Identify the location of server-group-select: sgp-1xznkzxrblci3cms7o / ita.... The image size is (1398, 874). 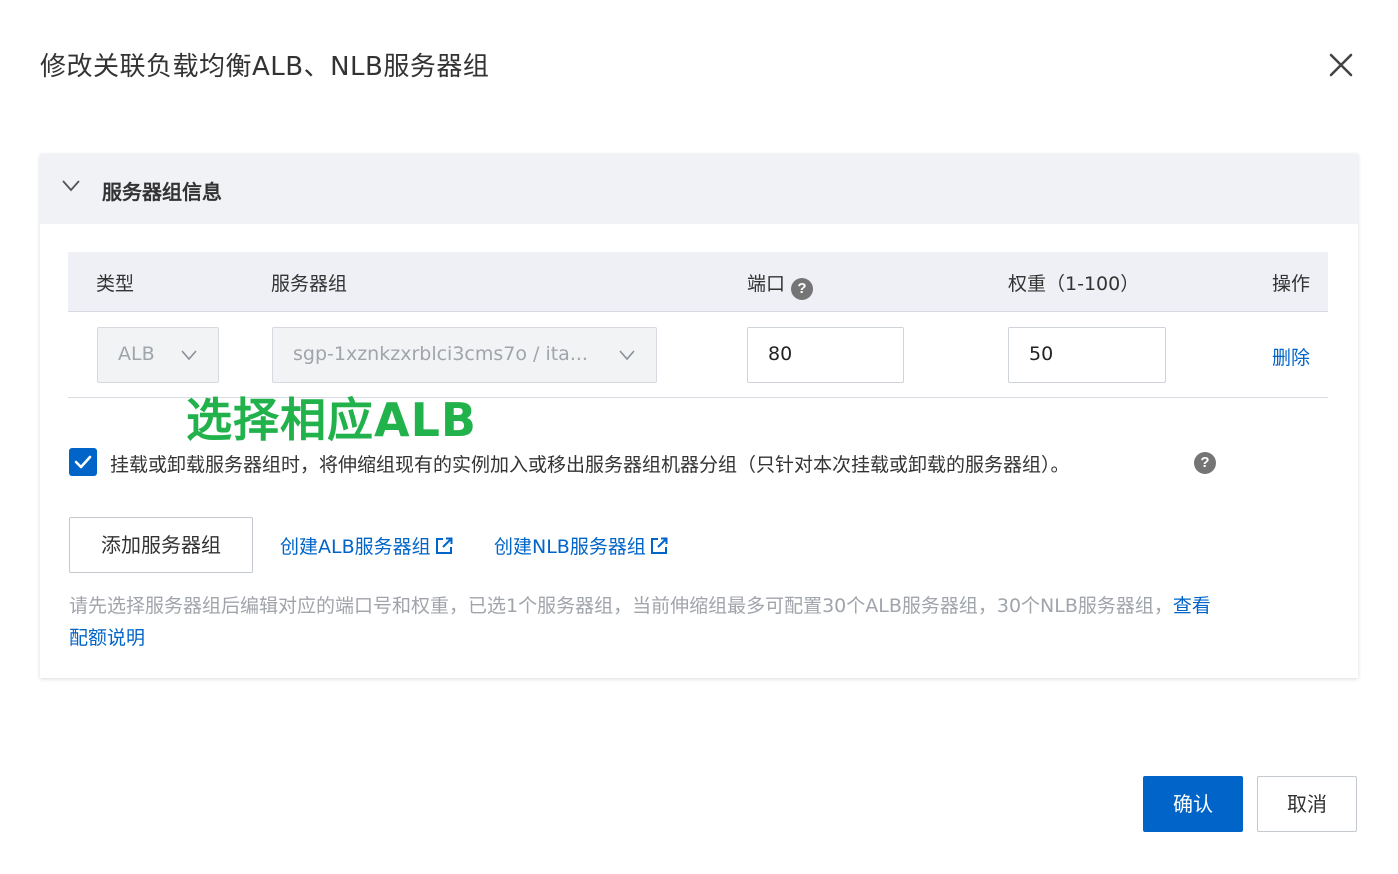
(464, 355).